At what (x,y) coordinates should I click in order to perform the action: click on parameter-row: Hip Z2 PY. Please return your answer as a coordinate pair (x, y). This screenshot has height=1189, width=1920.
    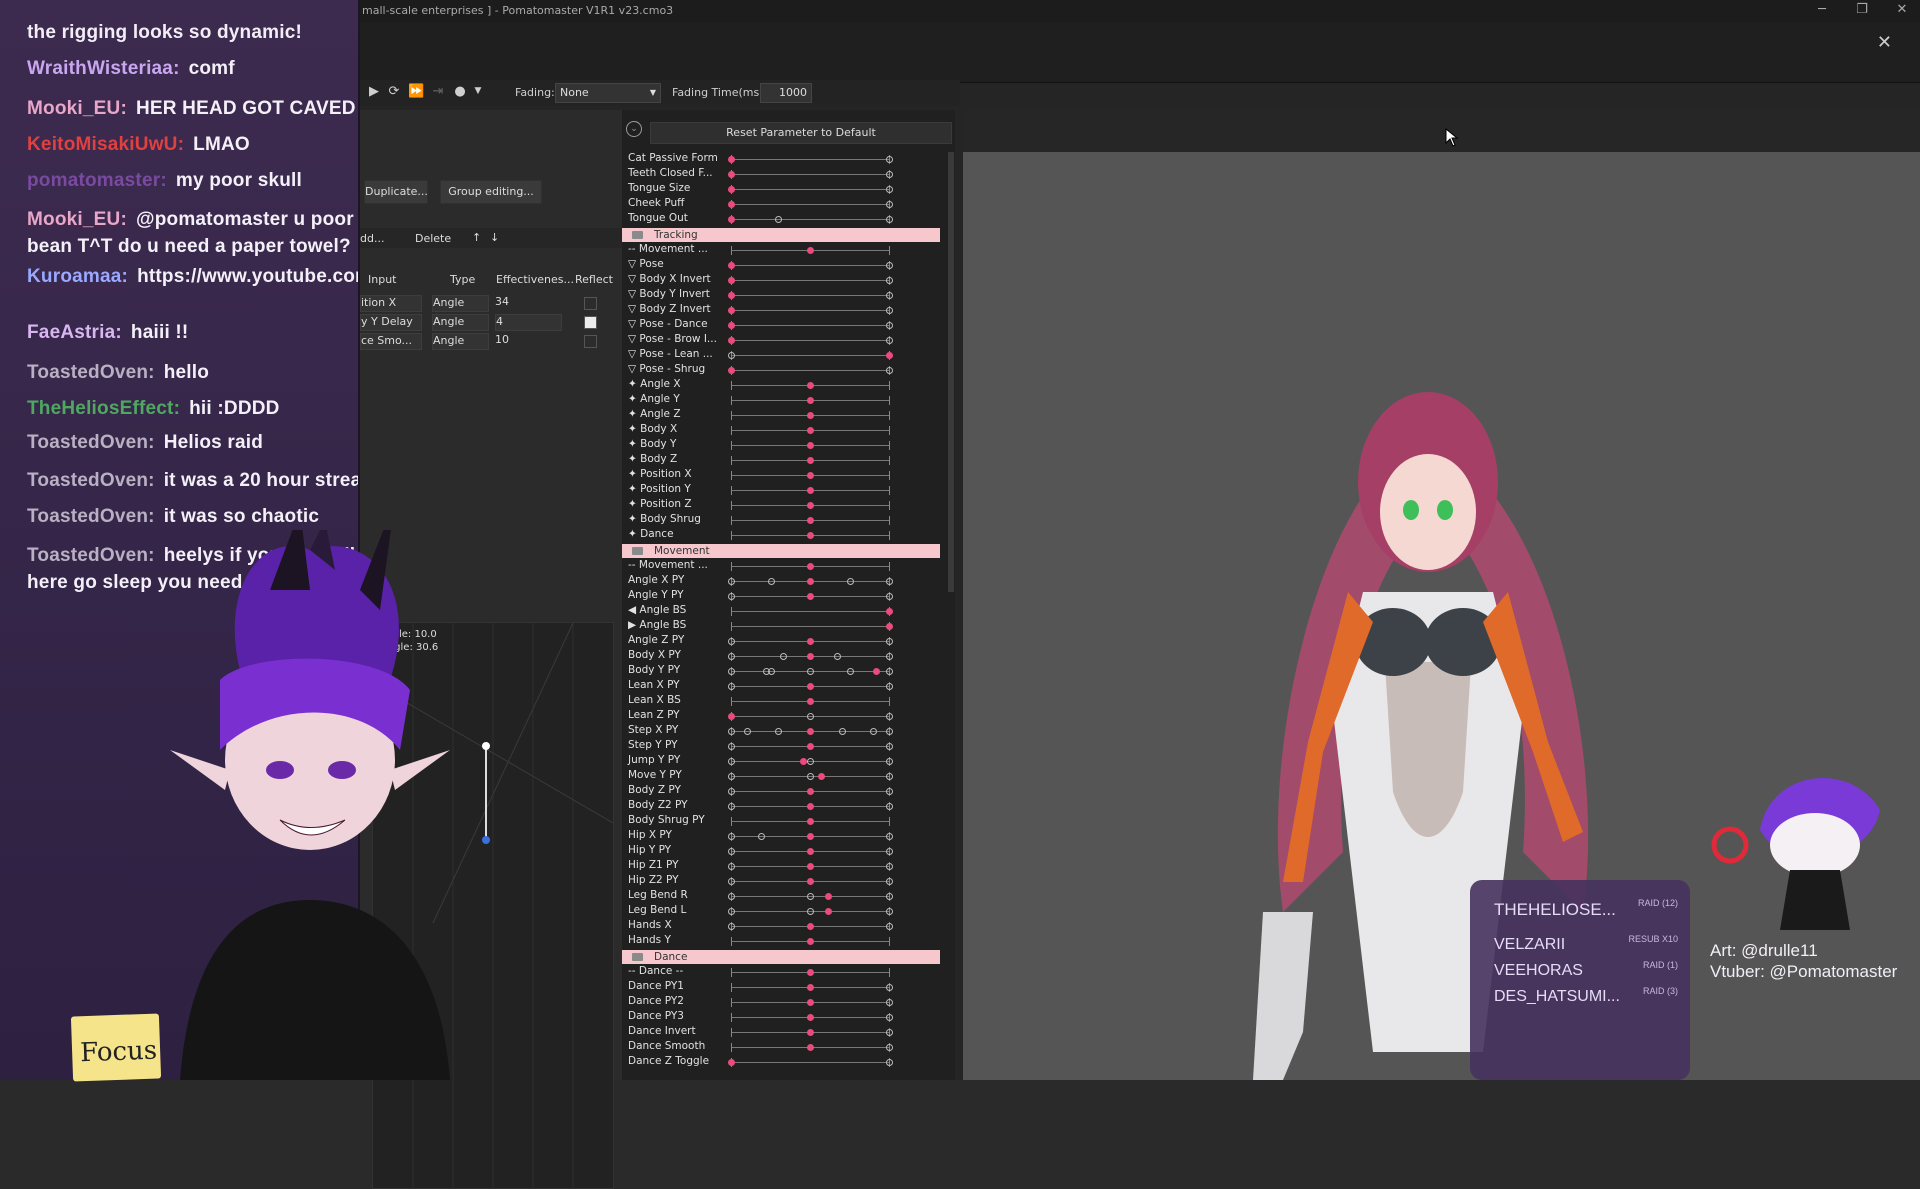
    Looking at the image, I should click on (778, 881).